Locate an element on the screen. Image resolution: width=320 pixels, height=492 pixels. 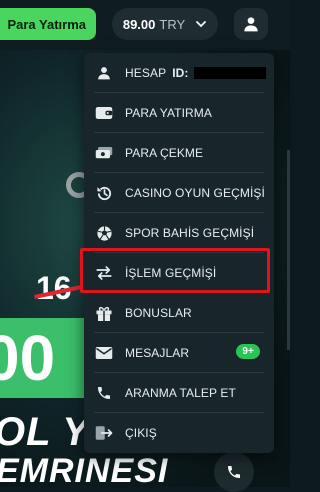
menu-item-withdraw: PARA ÇEKME is located at coordinates (179, 153).